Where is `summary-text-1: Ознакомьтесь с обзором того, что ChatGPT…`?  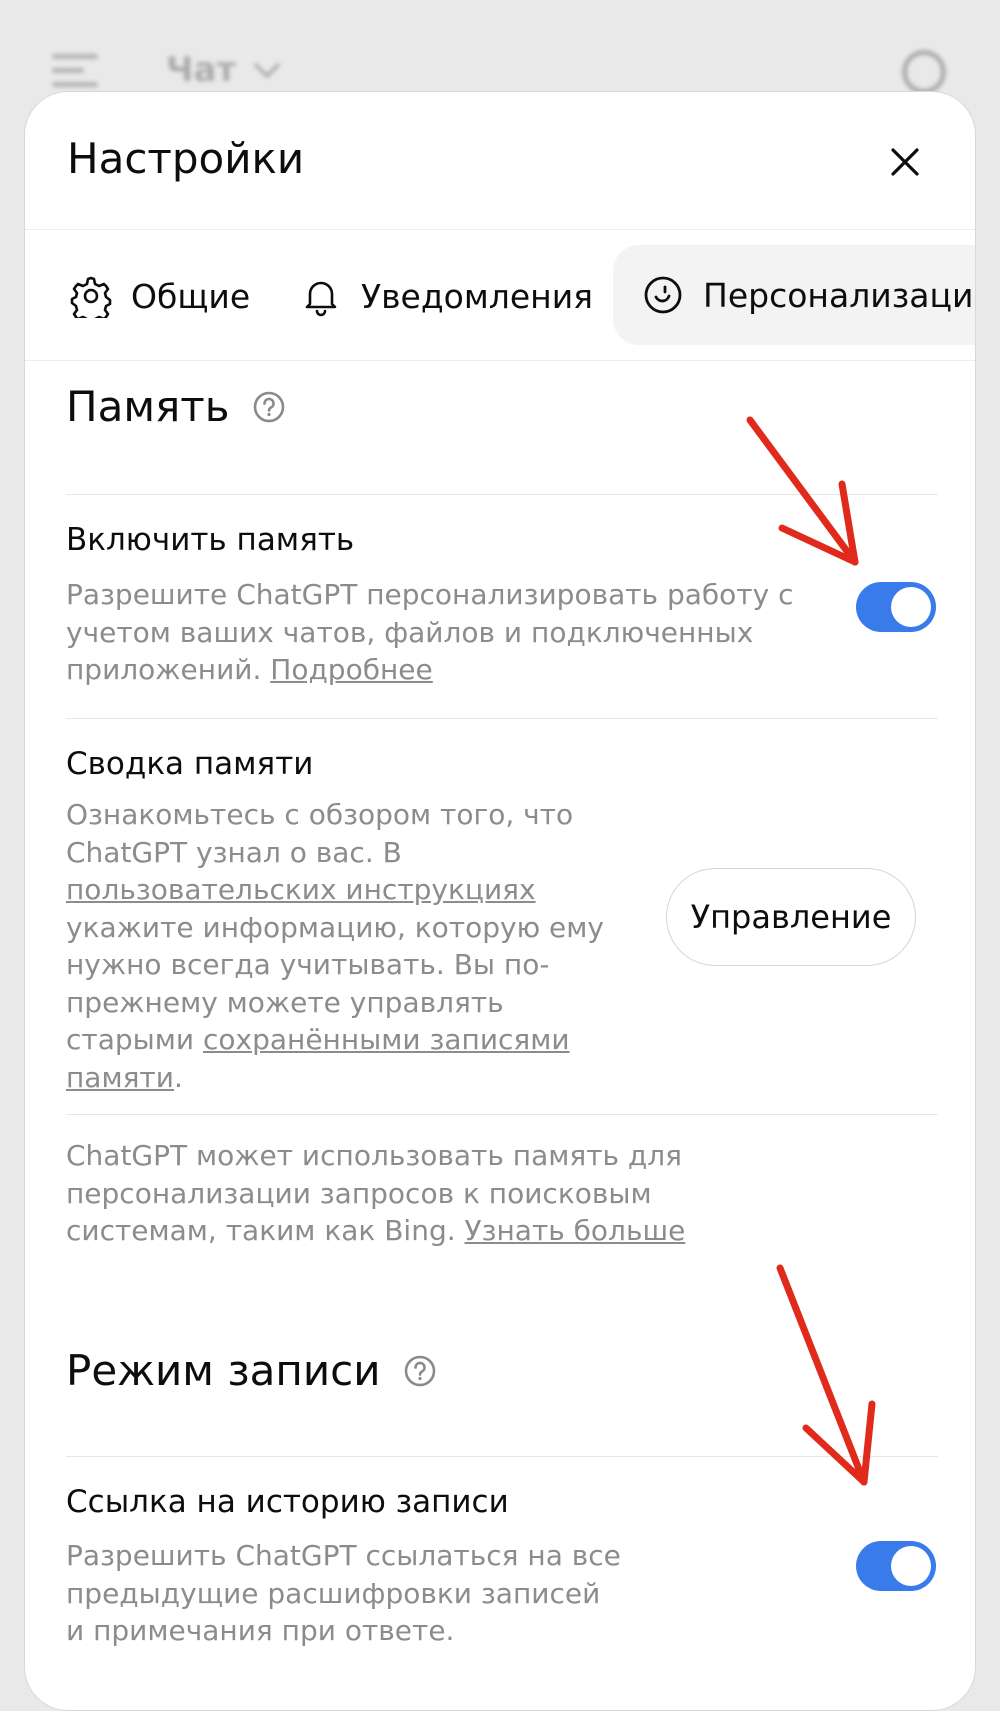
summary-text-1: Ознакомьтесь с обзором того, что ChatGPT… is located at coordinates (320, 833).